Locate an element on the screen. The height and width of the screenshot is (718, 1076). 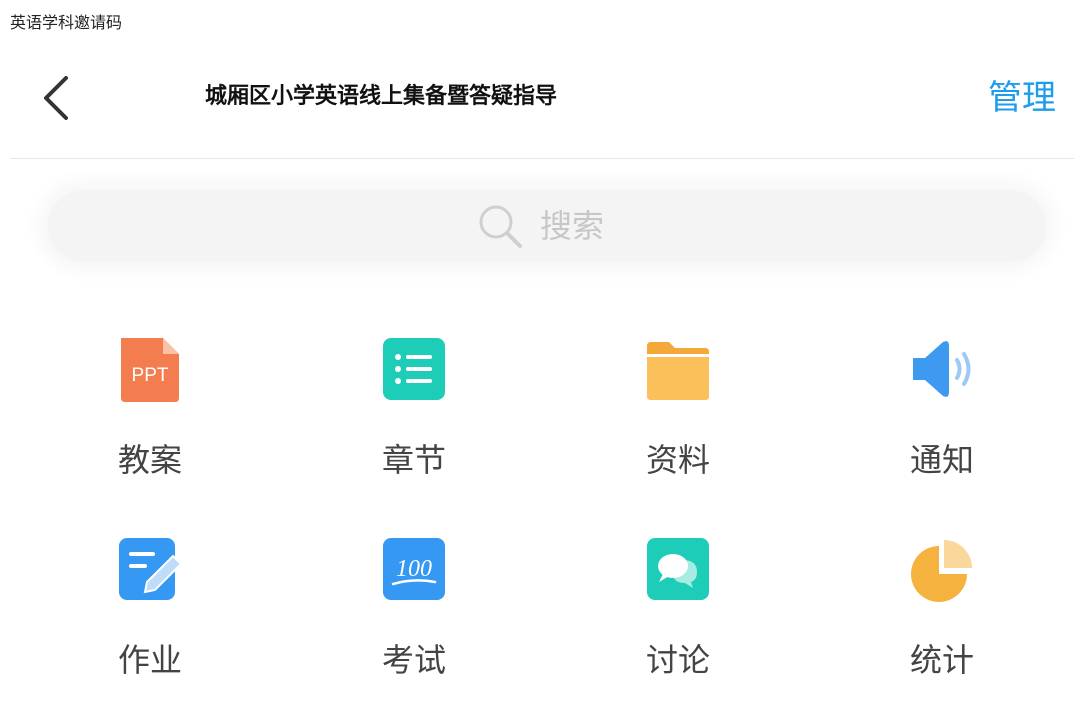
module-label: 考试 is located at coordinates (413, 660).